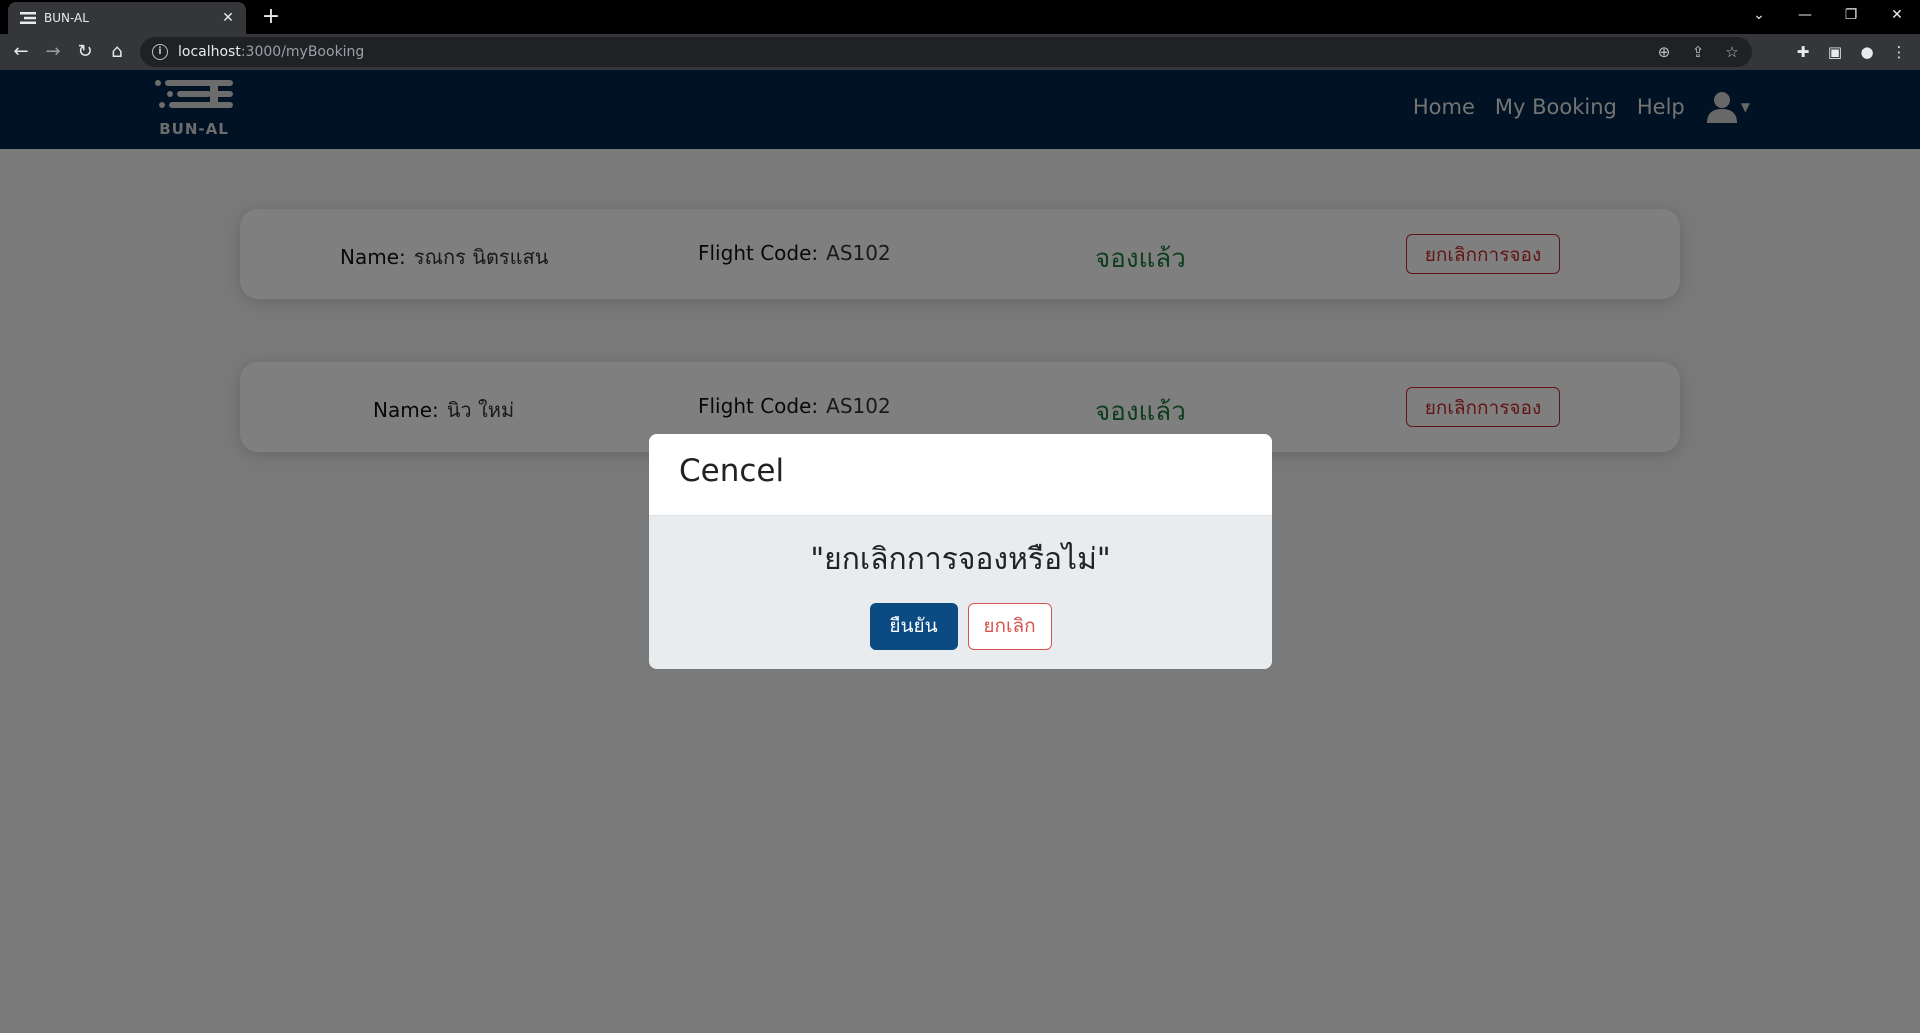  I want to click on tab-search-icon: ⌄, so click(1759, 15).